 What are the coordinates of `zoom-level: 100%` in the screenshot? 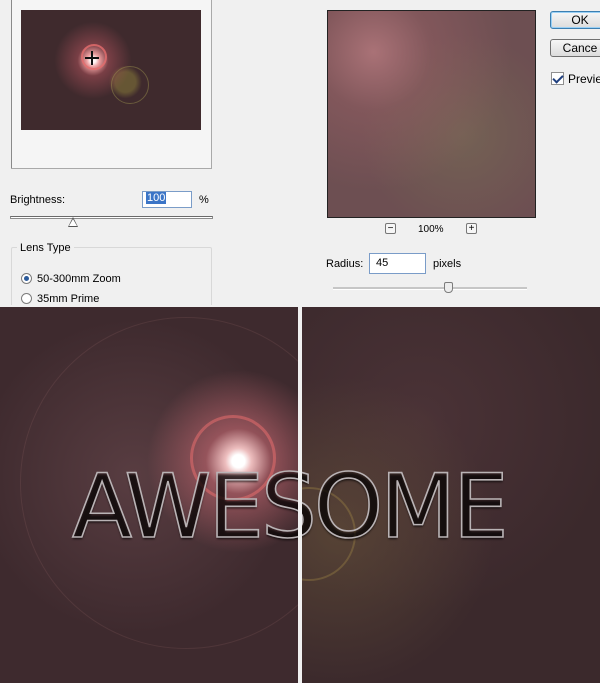 It's located at (431, 229).